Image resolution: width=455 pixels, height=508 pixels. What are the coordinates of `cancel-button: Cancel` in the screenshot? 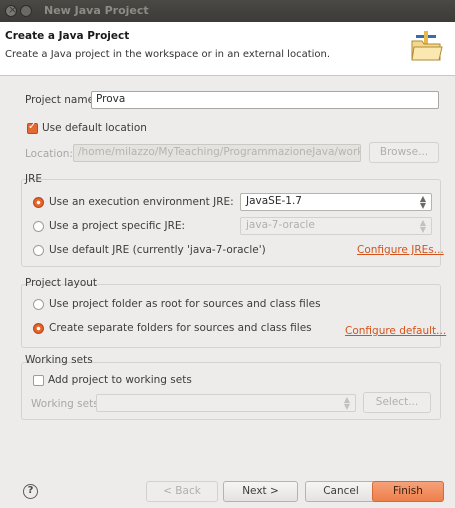 It's located at (341, 491).